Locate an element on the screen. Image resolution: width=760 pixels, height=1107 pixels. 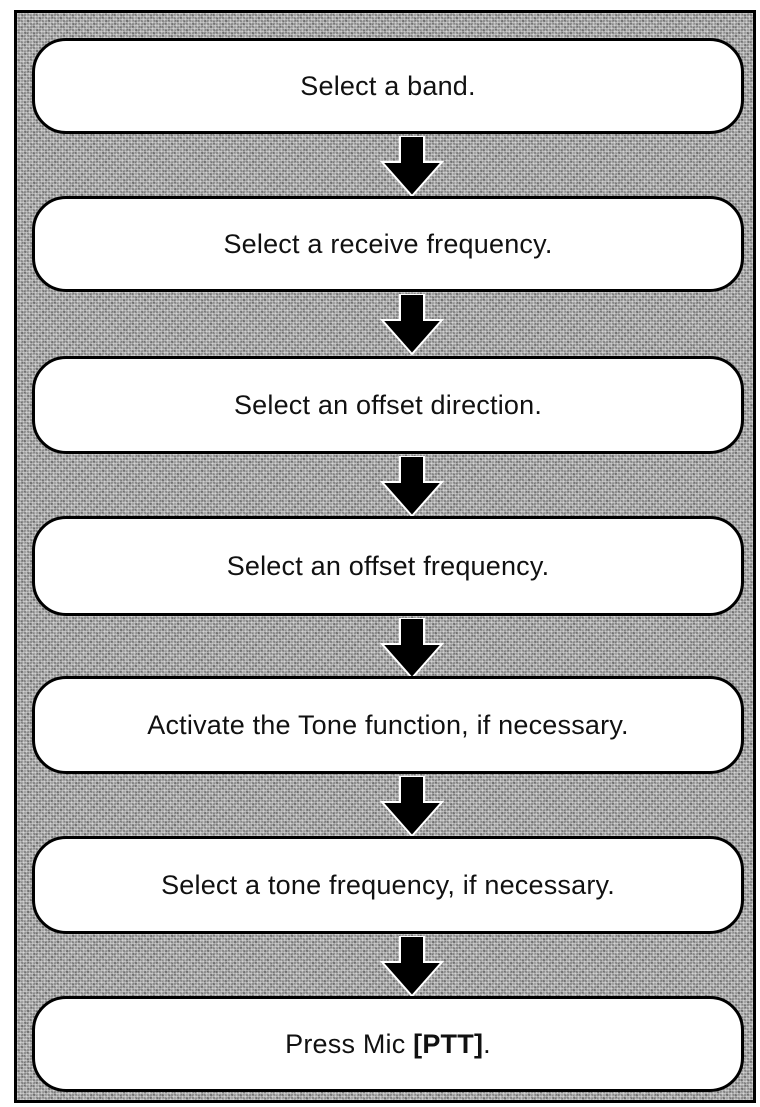
step-select-receive-frequency: Select a receive frequency. is located at coordinates (388, 244).